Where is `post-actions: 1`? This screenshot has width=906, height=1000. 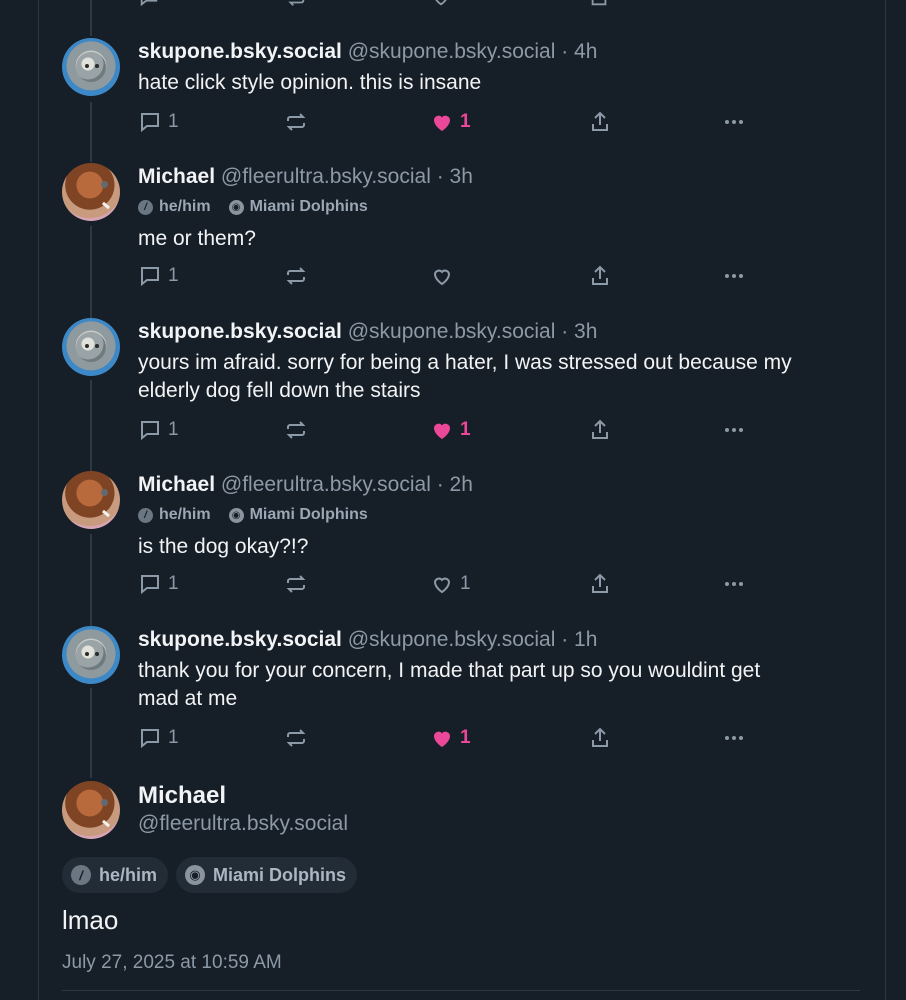
post-actions: 1 is located at coordinates (453, 277).